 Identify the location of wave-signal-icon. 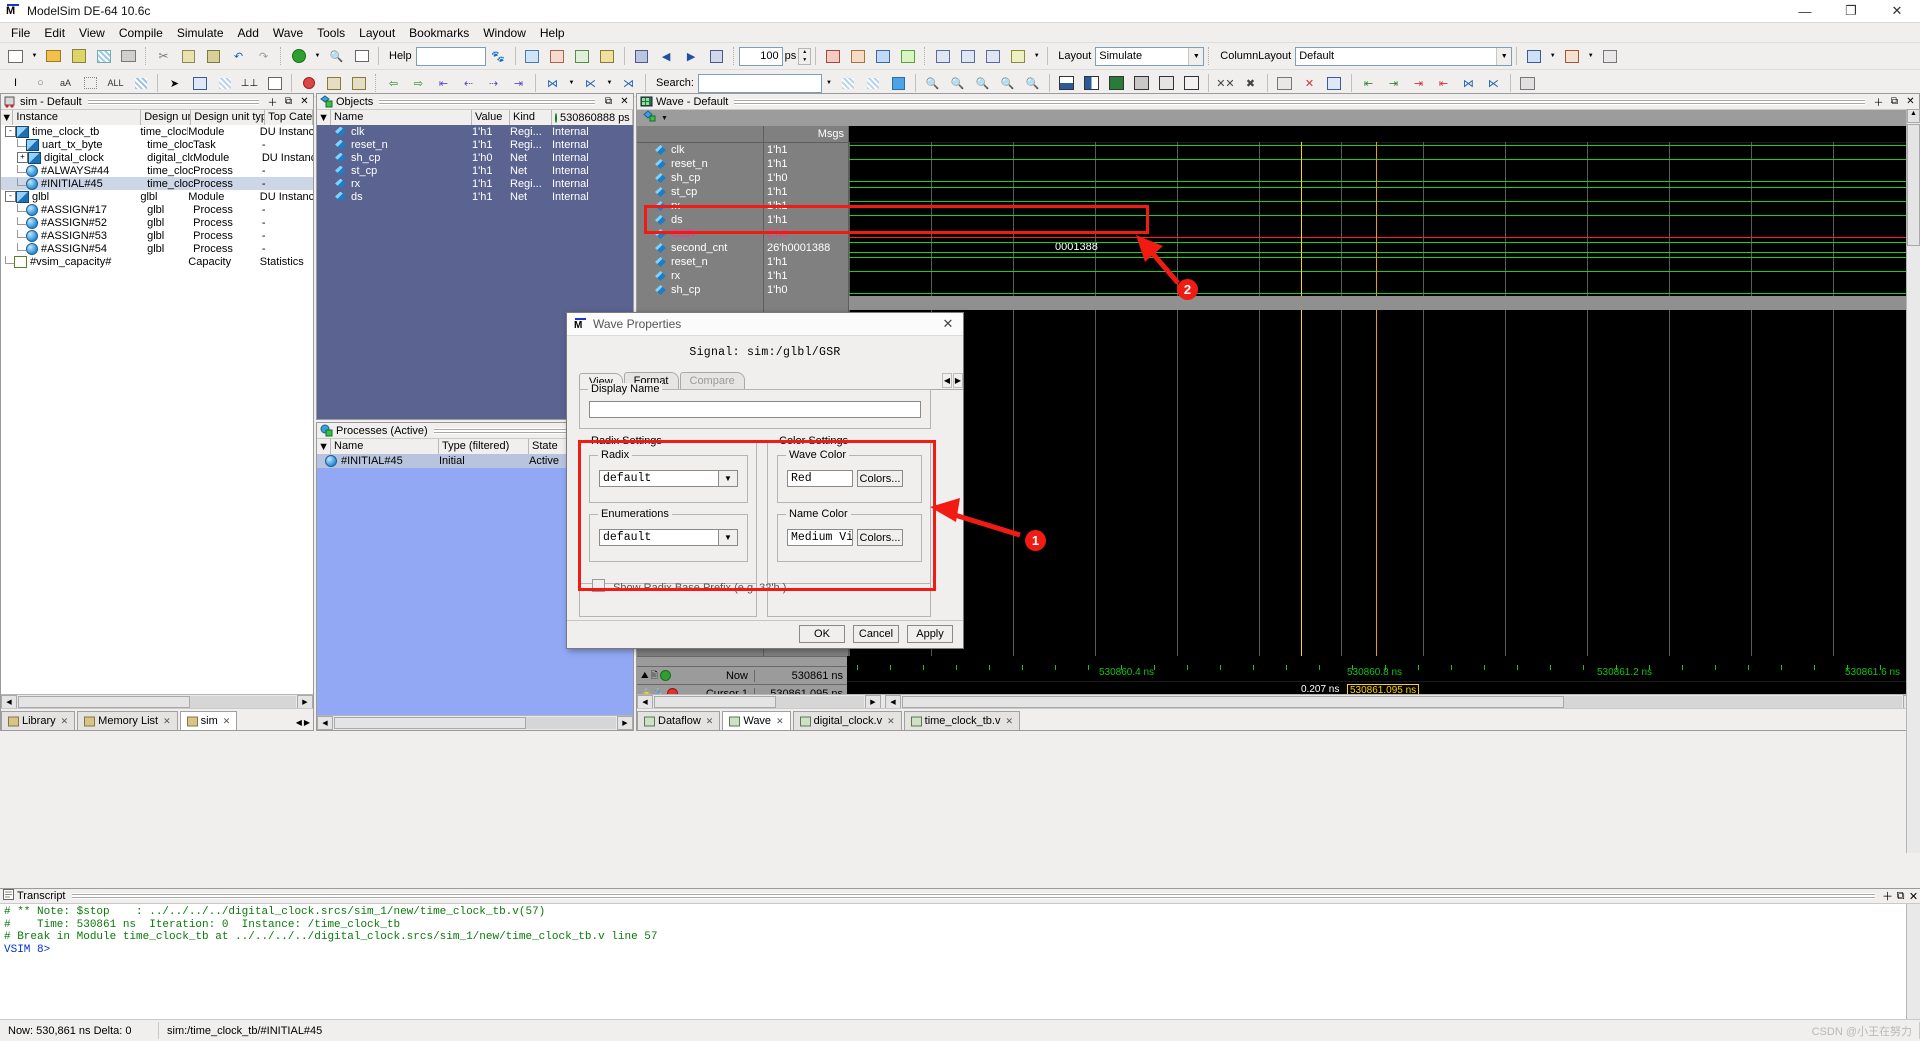
(650, 118).